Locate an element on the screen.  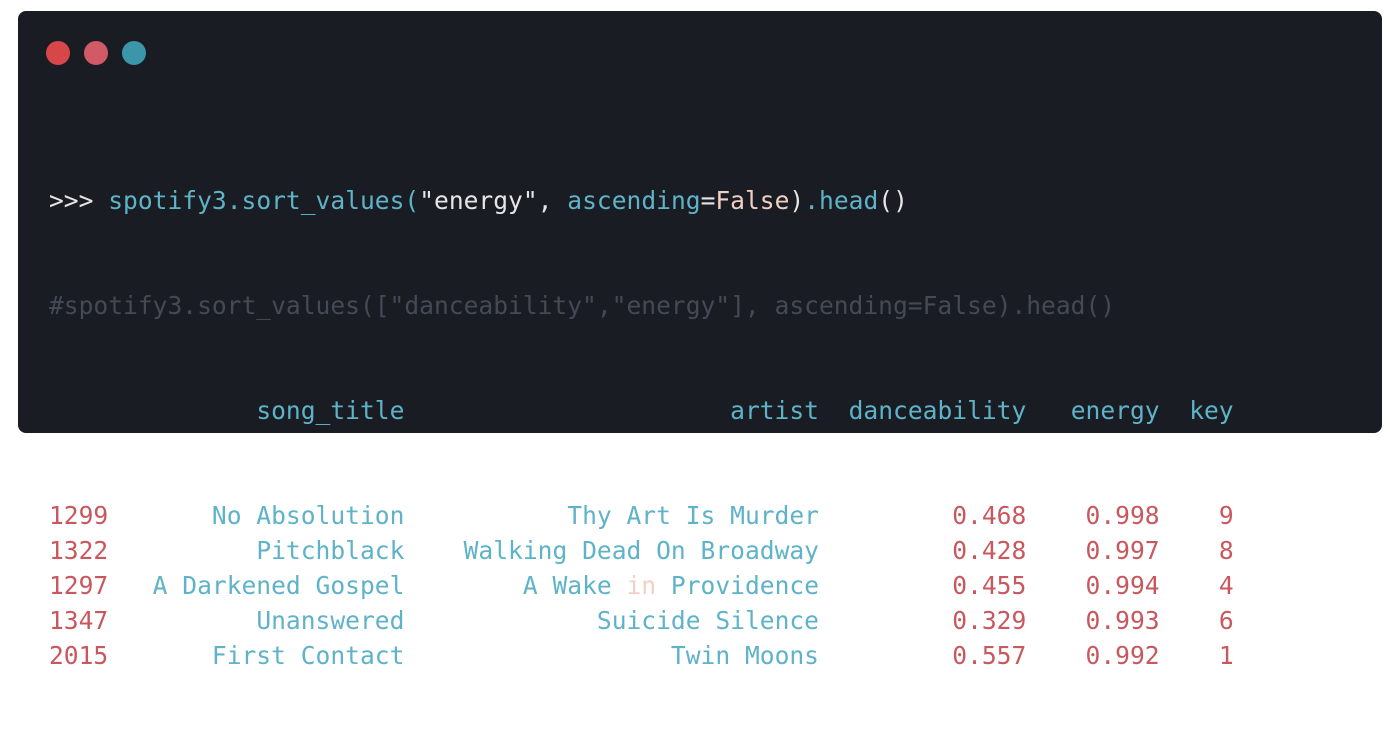
window-controls is located at coordinates (96, 53).